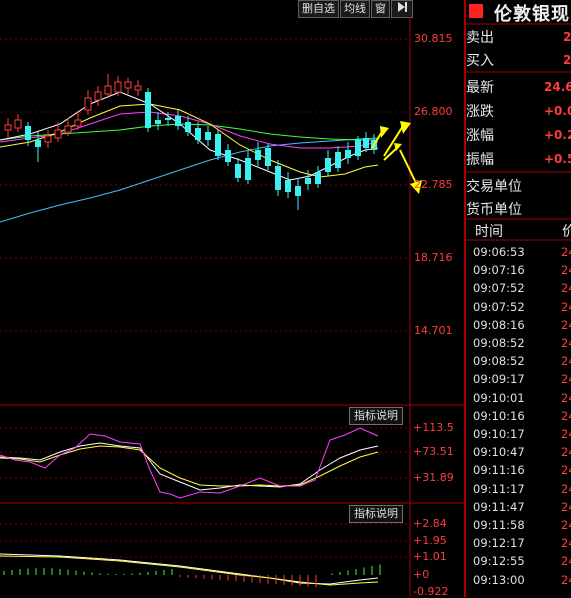 This screenshot has height=598, width=571. What do you see at coordinates (480, 61) in the screenshot?
I see `quote-label: 买入` at bounding box center [480, 61].